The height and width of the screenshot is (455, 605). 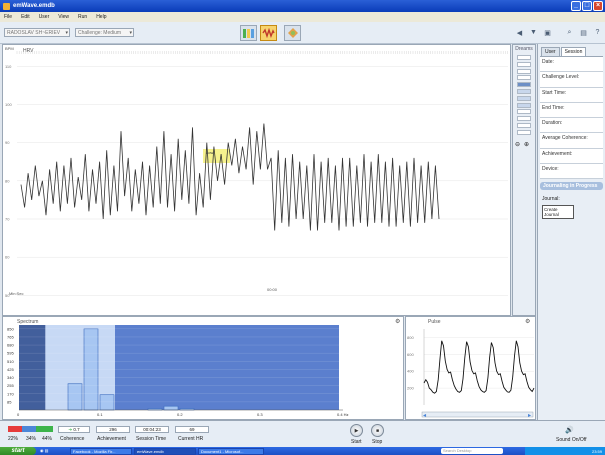 What do you see at coordinates (8, 17) in the screenshot?
I see `menu-file: File` at bounding box center [8, 17].